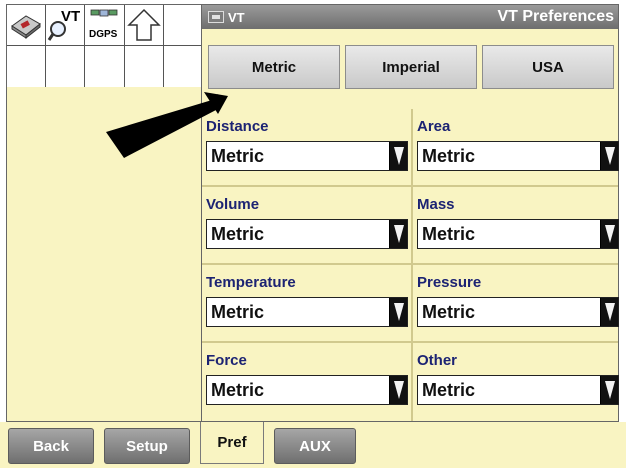 This screenshot has width=626, height=468. Describe the element at coordinates (436, 204) in the screenshot. I see `mass-label: Mass` at that location.